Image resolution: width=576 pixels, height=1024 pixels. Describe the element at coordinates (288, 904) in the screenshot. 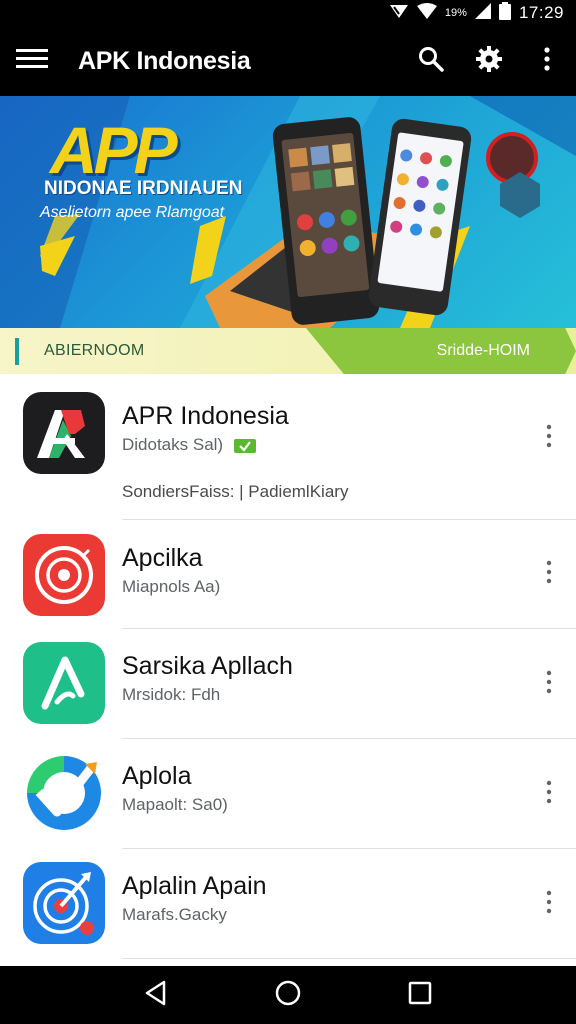

I see `list-item: Aplalin Apain Marafs.Gacky` at that location.